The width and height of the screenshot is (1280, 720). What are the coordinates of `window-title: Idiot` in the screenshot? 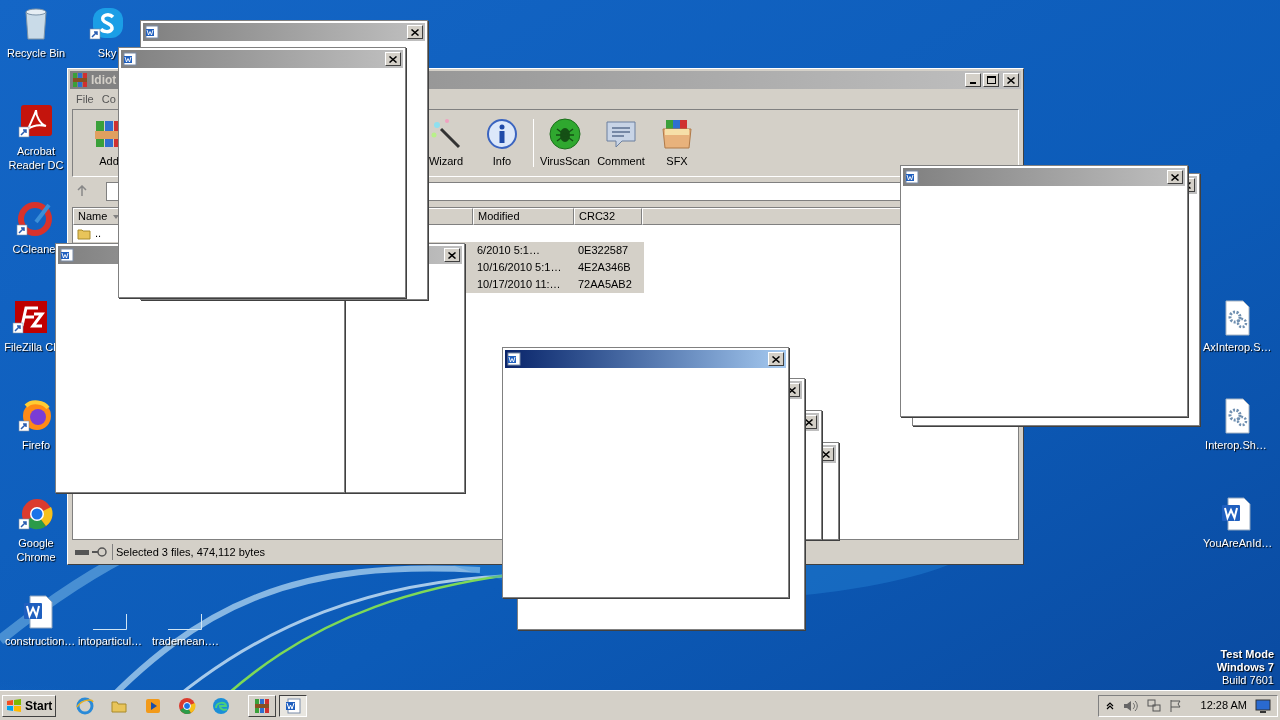 It's located at (104, 80).